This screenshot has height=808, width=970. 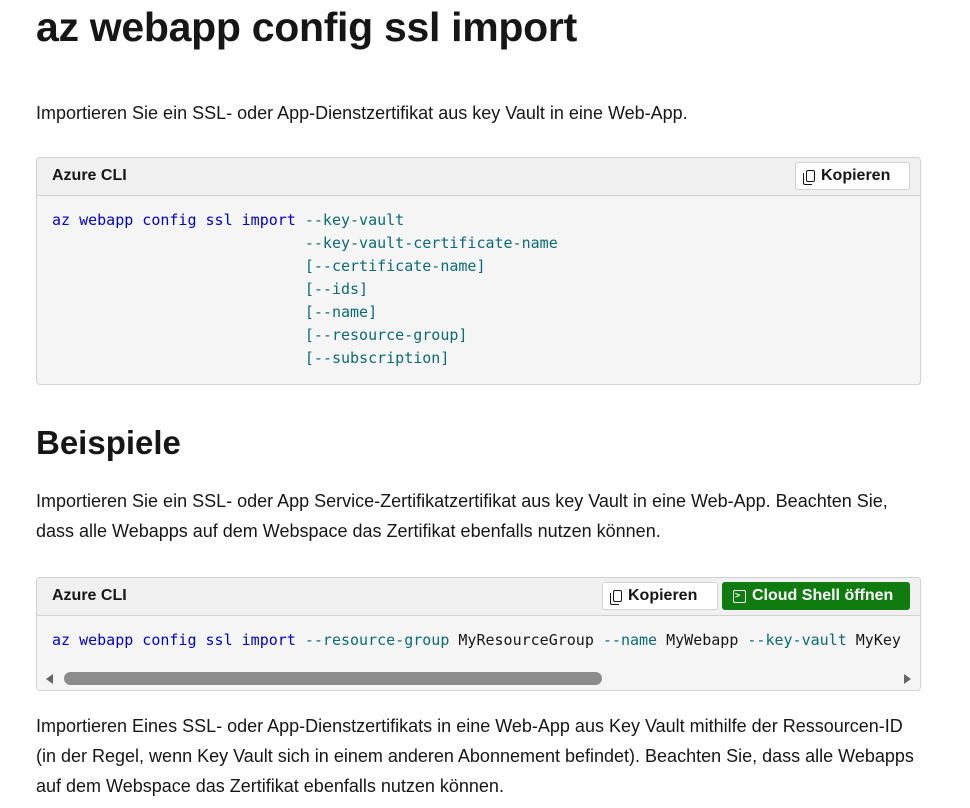 What do you see at coordinates (478, 177) in the screenshot?
I see `code-block-header: Azure CLI Kopieren` at bounding box center [478, 177].